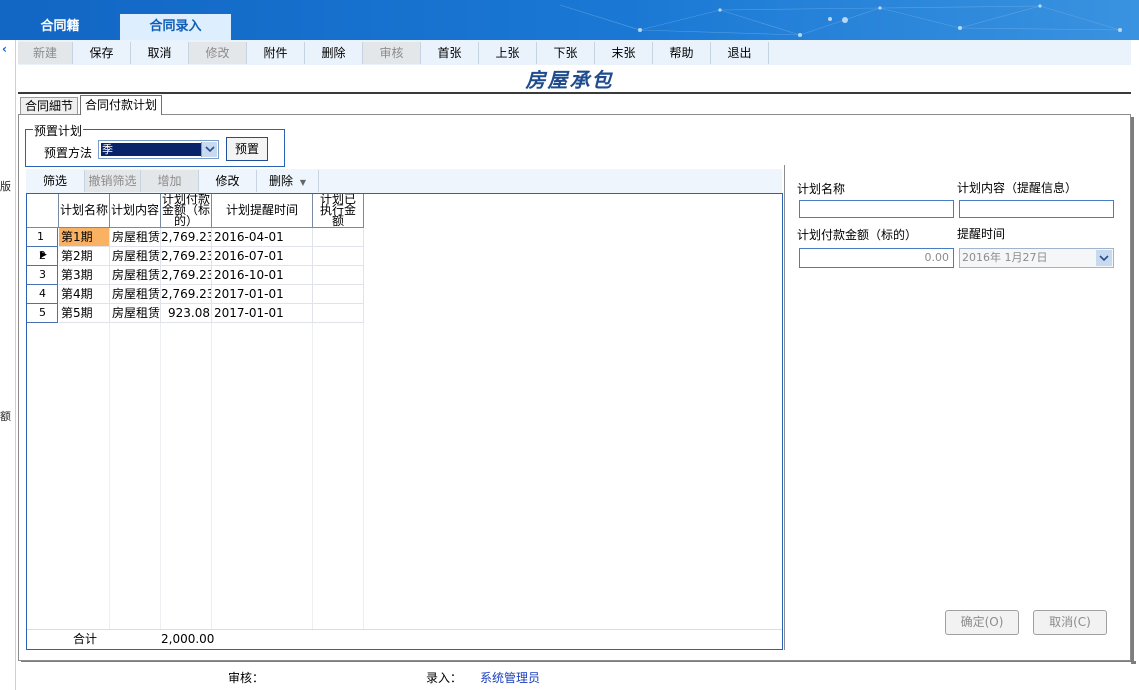  What do you see at coordinates (569, 80) in the screenshot?
I see `page-title: 房屋承包` at bounding box center [569, 80].